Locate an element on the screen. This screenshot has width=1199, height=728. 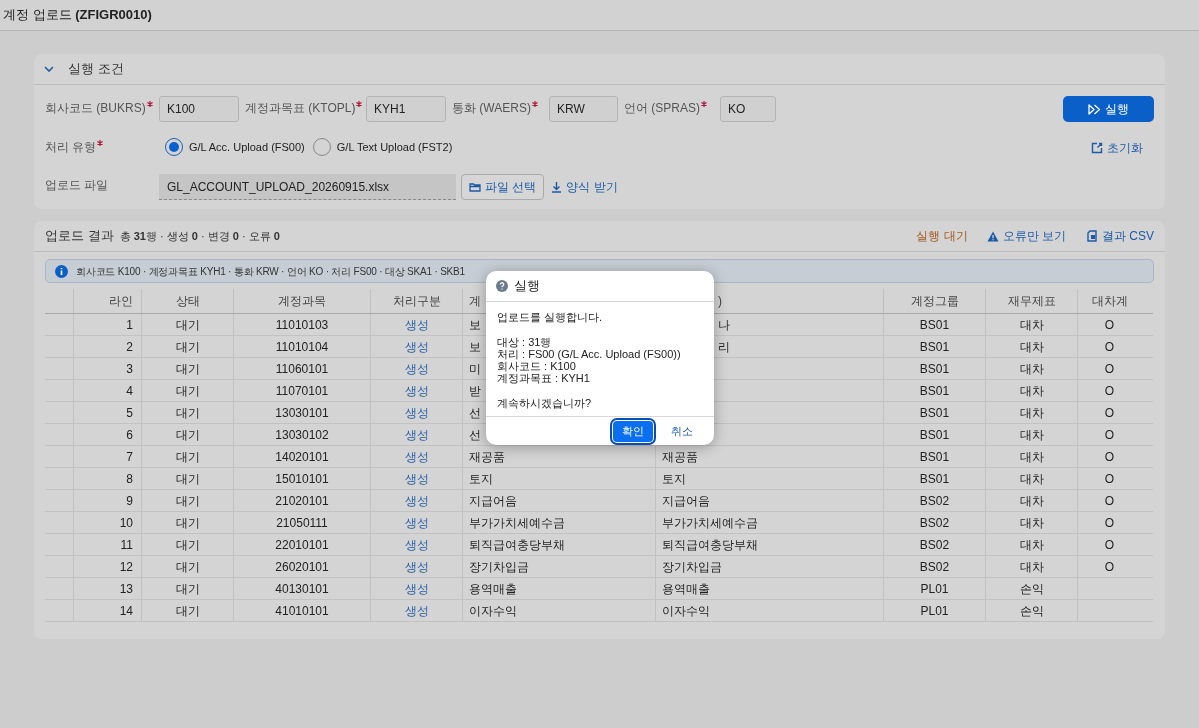
errors-only-link: 오류만 보기 is located at coordinates (1026, 236).